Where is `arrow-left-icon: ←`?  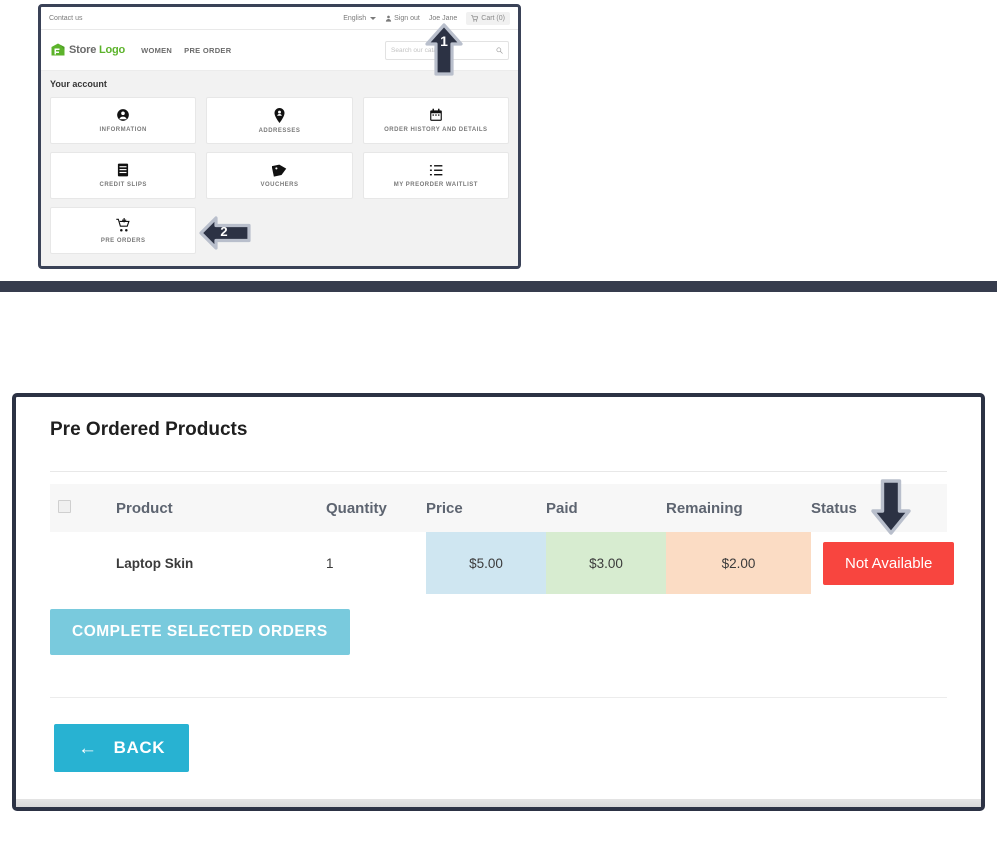
arrow-left-icon: ← is located at coordinates (88, 748).